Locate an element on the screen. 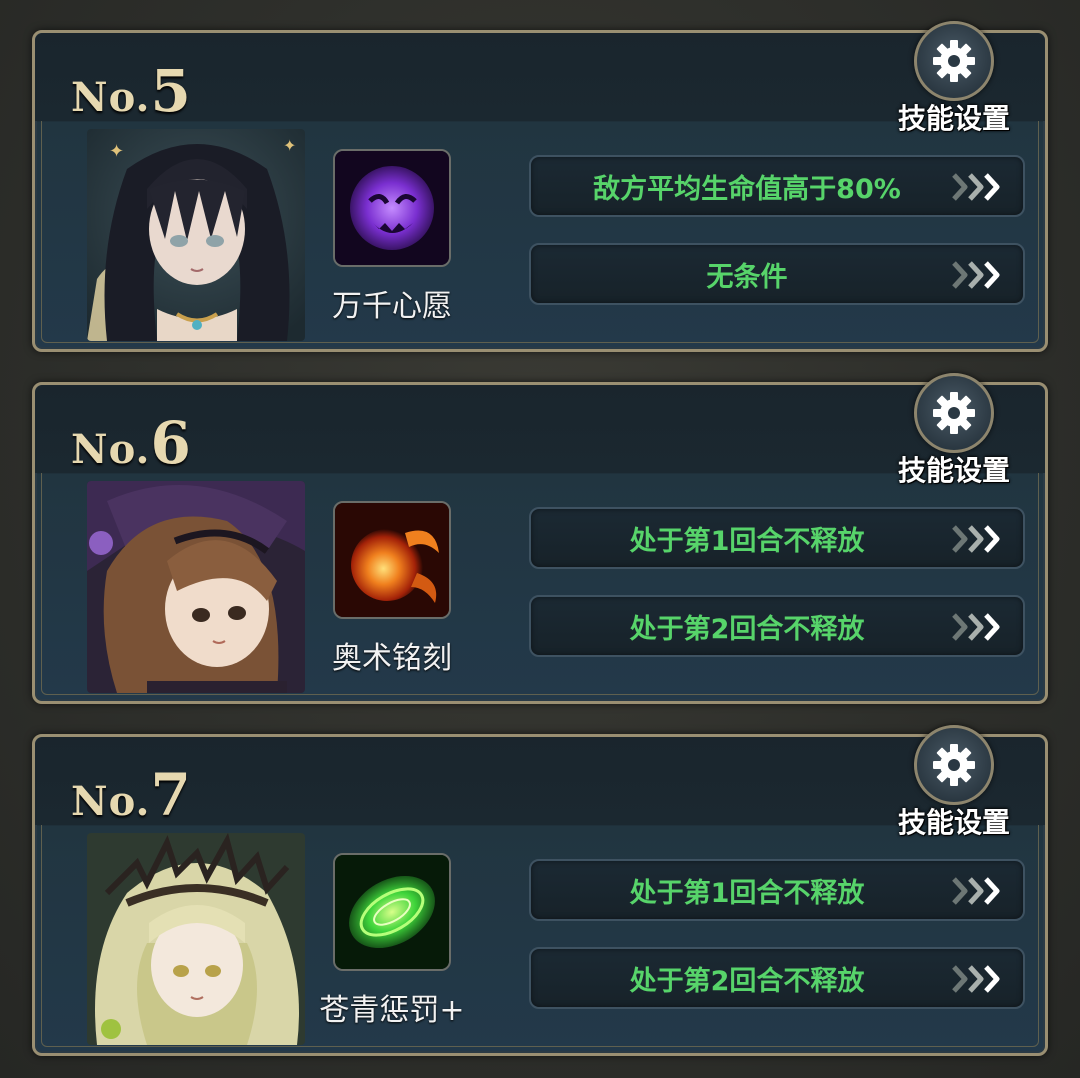  rank-label: No.6 is located at coordinates (131, 443).